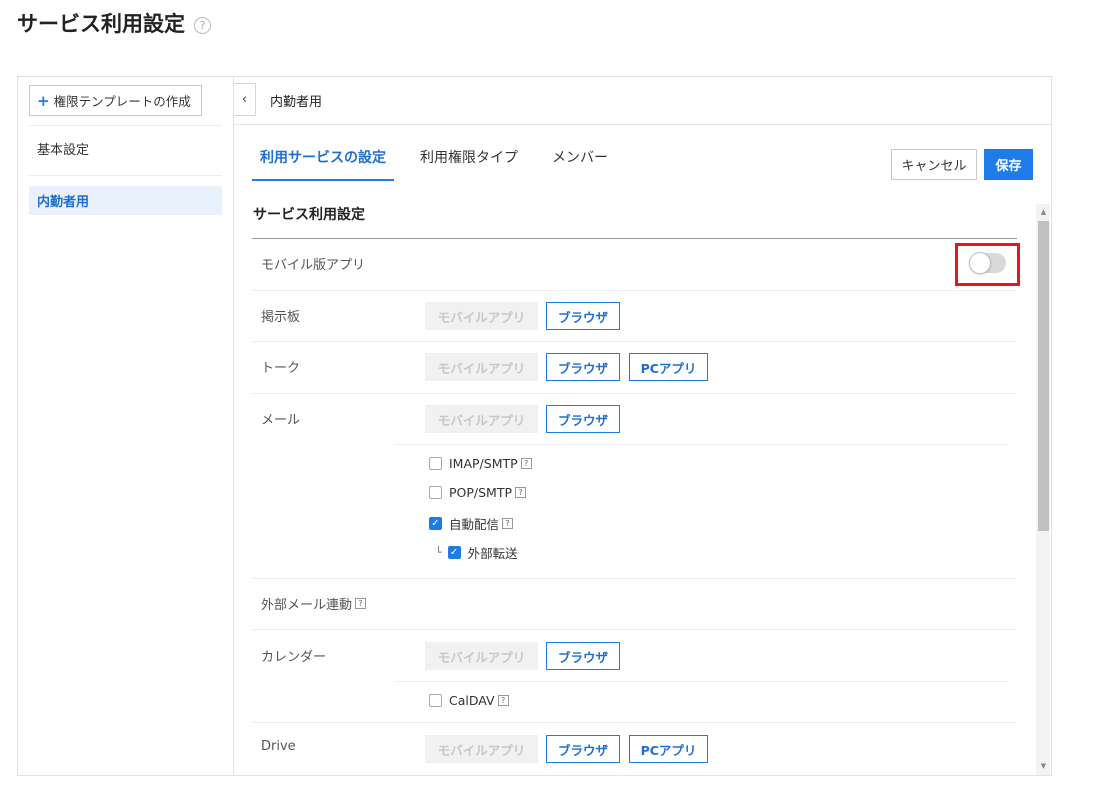 Image resolution: width=1095 pixels, height=797 pixels. I want to click on header-divider, so click(642, 124).